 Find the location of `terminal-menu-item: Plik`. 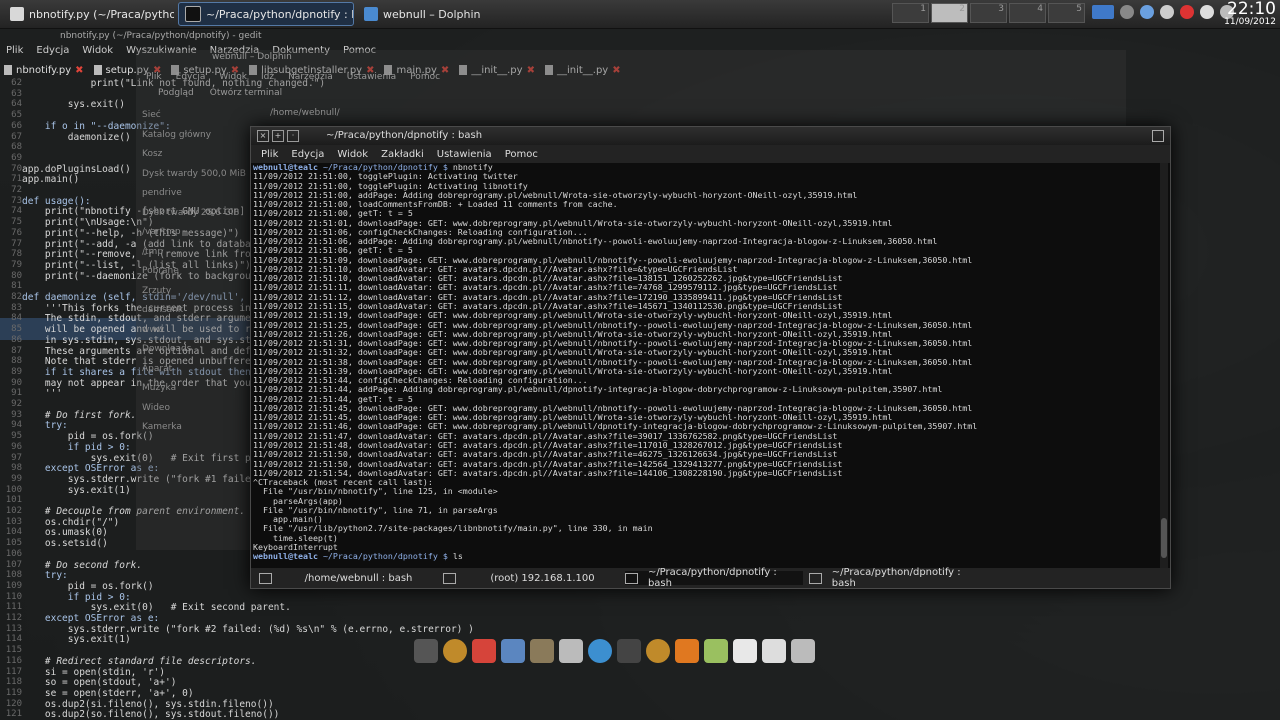

terminal-menu-item: Plik is located at coordinates (269, 154).